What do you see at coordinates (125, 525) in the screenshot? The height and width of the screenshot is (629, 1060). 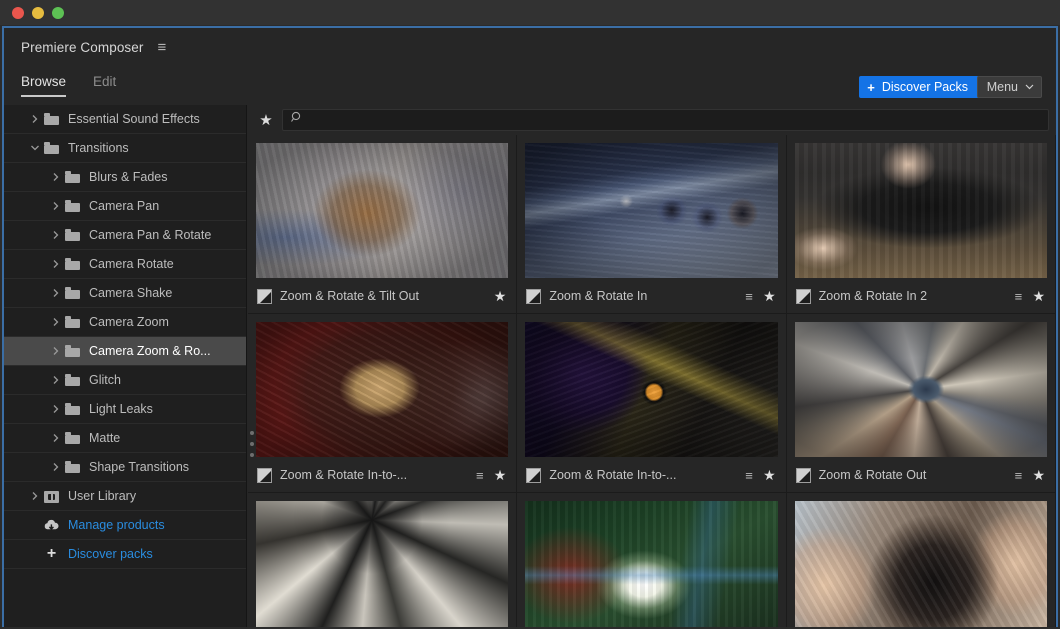 I see `sidebar-item-manage-products: Manage products` at bounding box center [125, 525].